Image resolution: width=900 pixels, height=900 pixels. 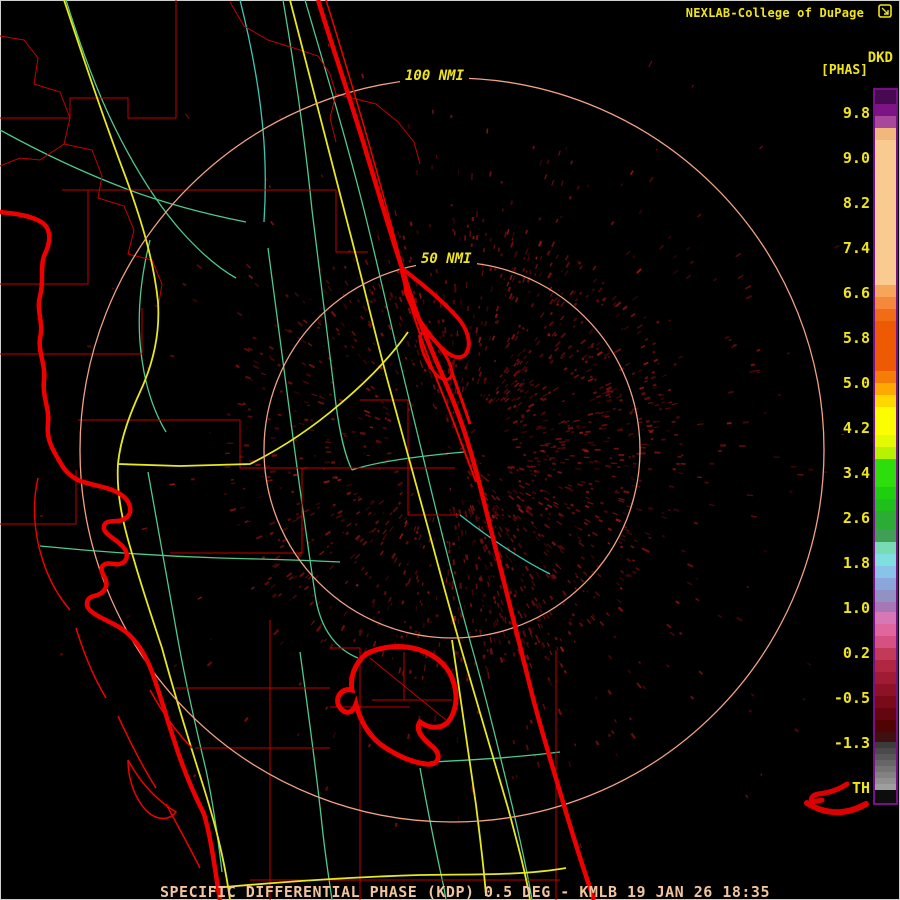 What do you see at coordinates (446, 259) in the screenshot?
I see `range-ring-label-50nmi: 50 NMI` at bounding box center [446, 259].